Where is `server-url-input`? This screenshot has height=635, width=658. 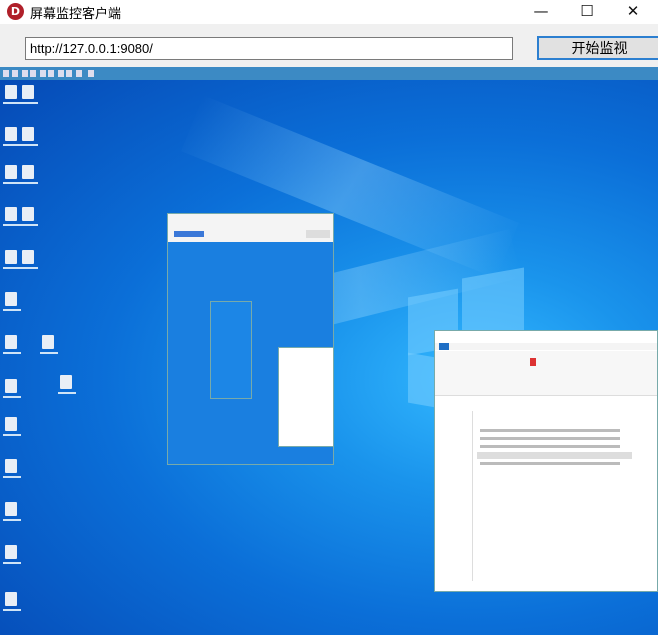 server-url-input is located at coordinates (269, 48).